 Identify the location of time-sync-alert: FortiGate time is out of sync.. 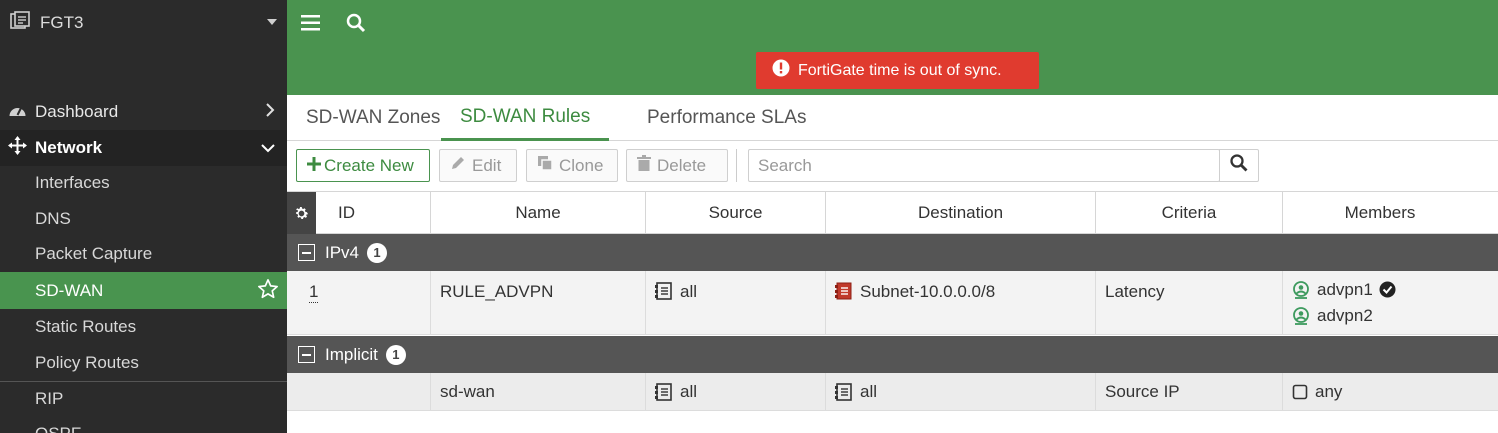
(897, 70).